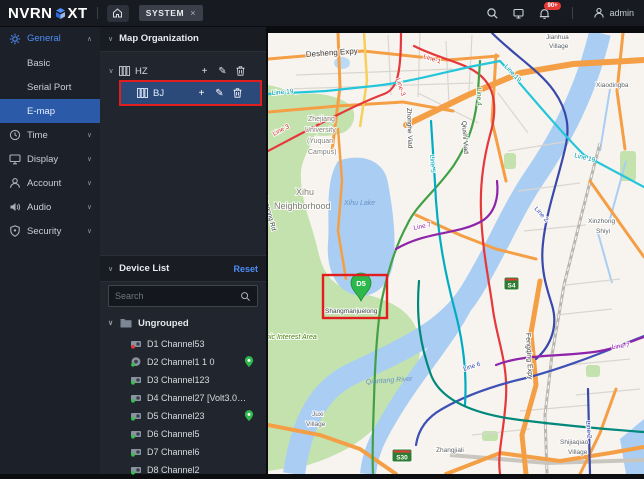 Image resolution: width=644 pixels, height=479 pixels. I want to click on topbar-actions: 90+ admin, so click(559, 11).